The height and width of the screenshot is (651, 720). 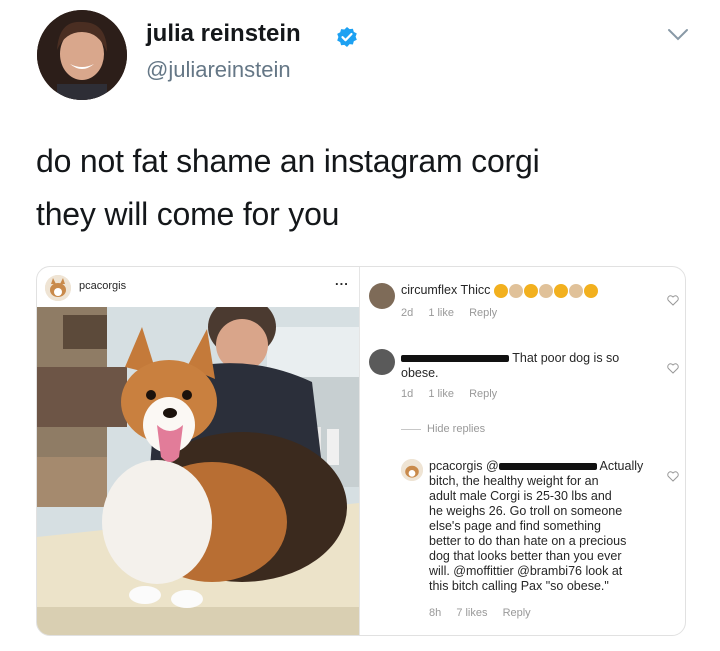 I want to click on tweet-text-line-1: do not fat shame an instagram corgi, so click(x=288, y=161).